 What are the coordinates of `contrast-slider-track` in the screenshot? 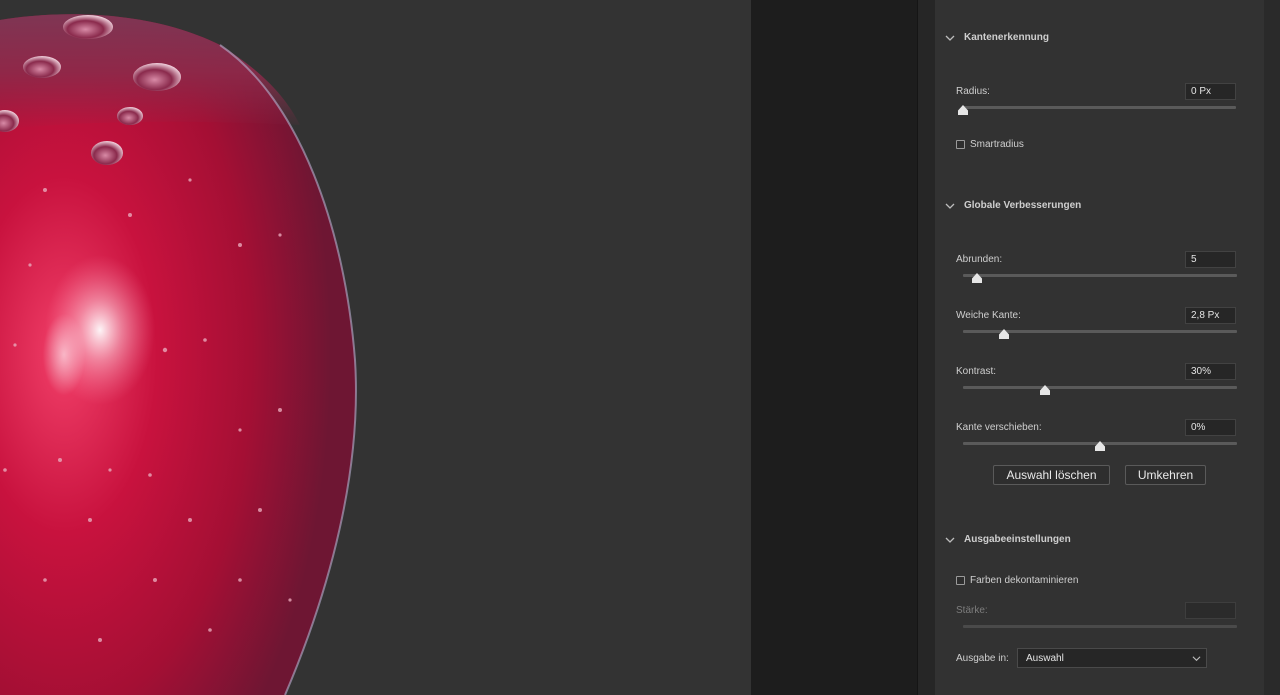 It's located at (1100, 387).